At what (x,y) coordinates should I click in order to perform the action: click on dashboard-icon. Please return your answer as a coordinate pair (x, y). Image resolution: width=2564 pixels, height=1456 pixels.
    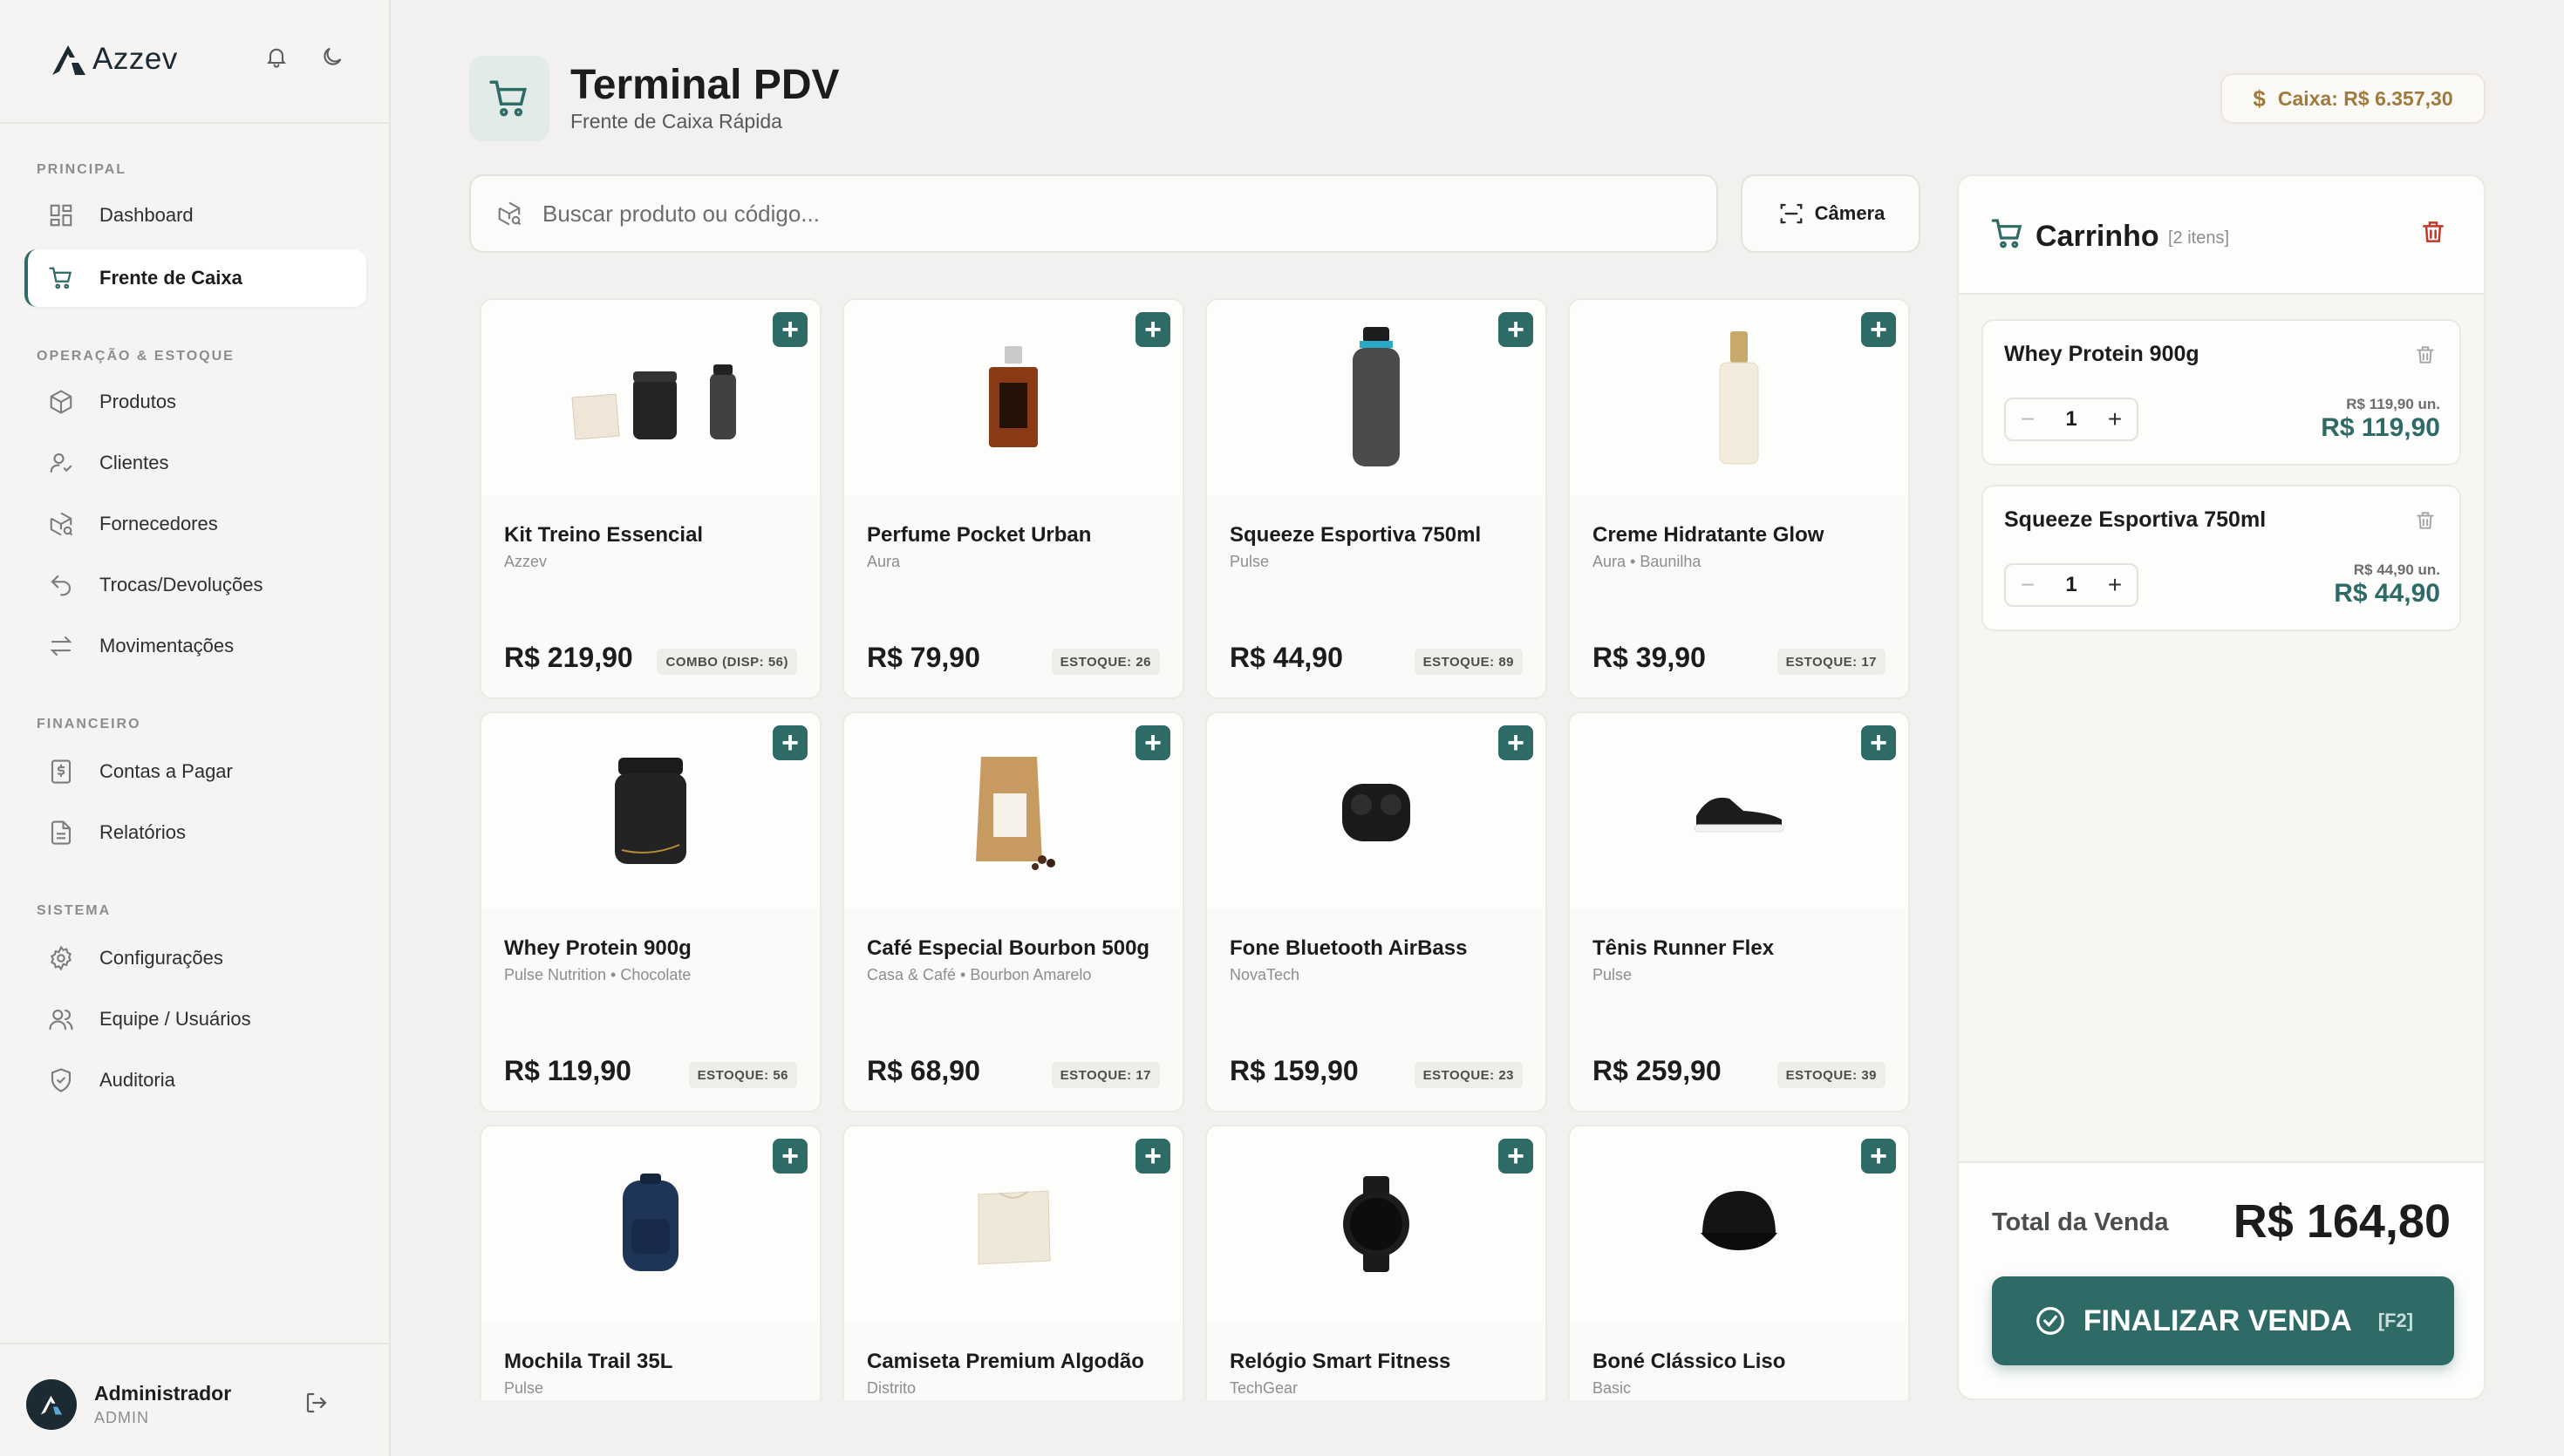
    Looking at the image, I should click on (61, 215).